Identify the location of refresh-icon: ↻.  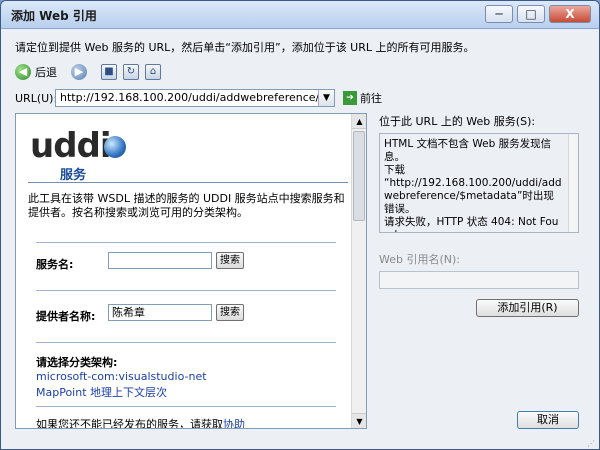
(131, 72).